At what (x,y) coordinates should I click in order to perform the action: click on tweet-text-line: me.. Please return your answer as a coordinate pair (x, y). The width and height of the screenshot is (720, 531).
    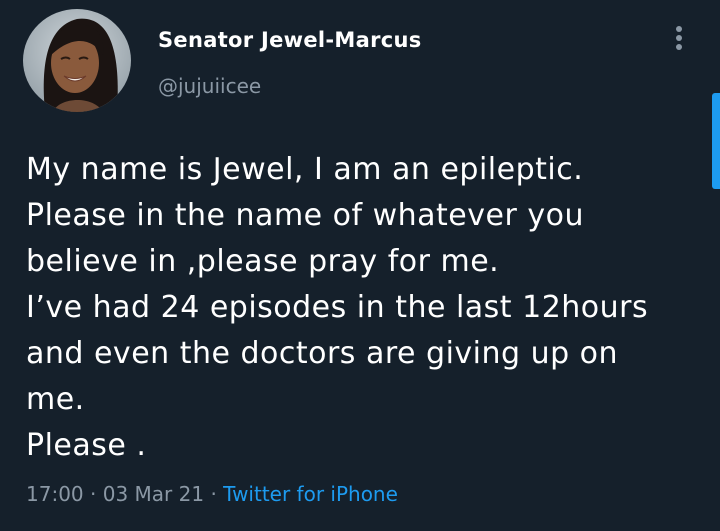
    Looking at the image, I should click on (55, 399).